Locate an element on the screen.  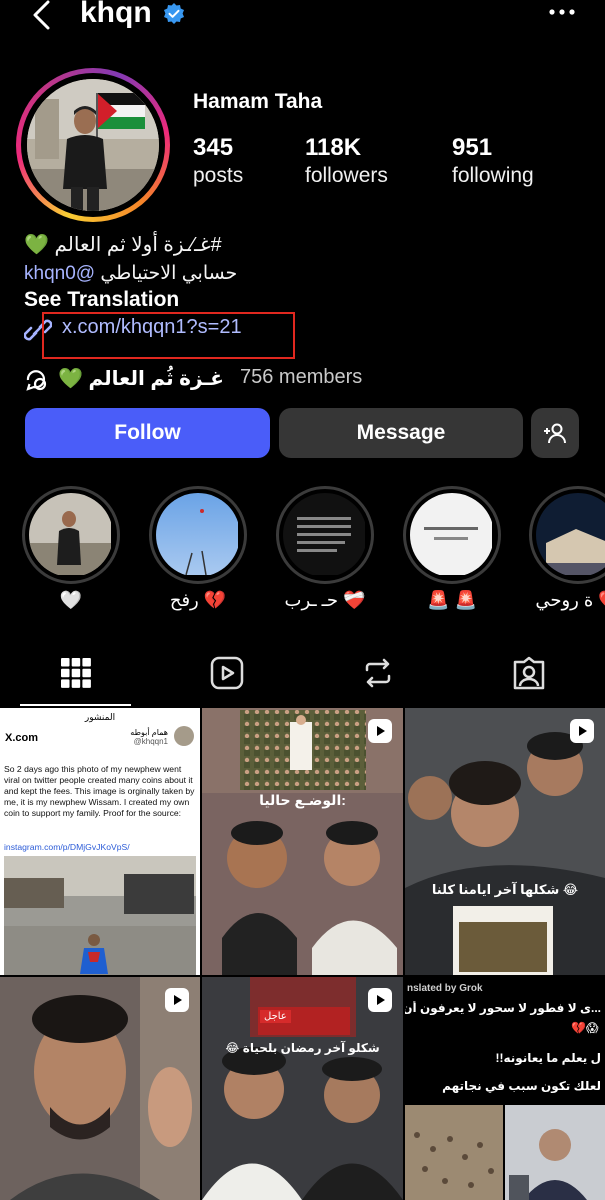
channel-members: 756 members is located at coordinates (301, 377).